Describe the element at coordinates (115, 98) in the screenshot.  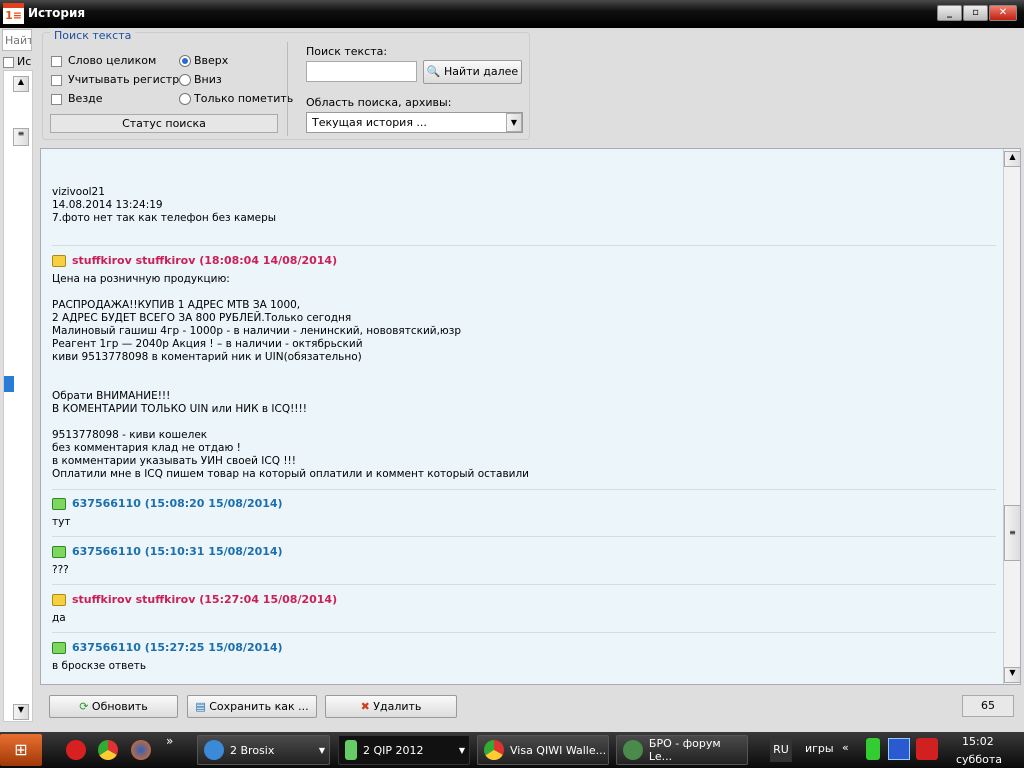
I see `everywhere-checkbox: Везде` at that location.